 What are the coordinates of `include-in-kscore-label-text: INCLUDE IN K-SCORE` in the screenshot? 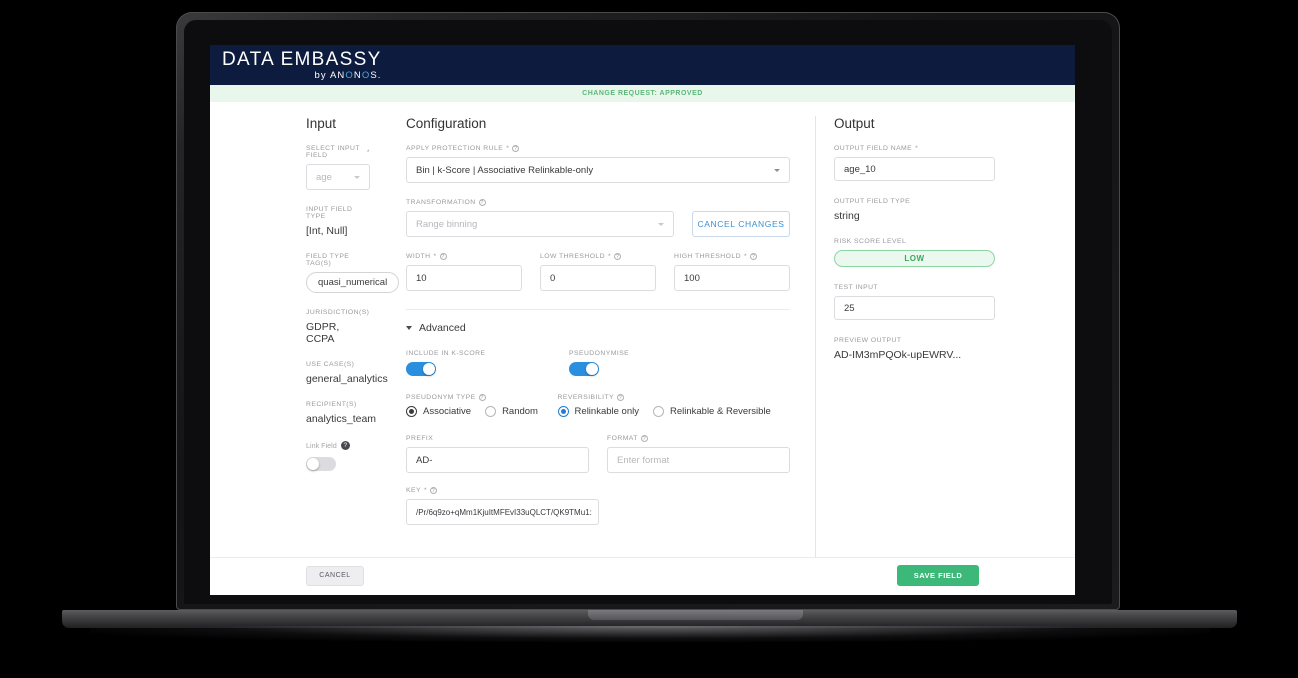 It's located at (446, 353).